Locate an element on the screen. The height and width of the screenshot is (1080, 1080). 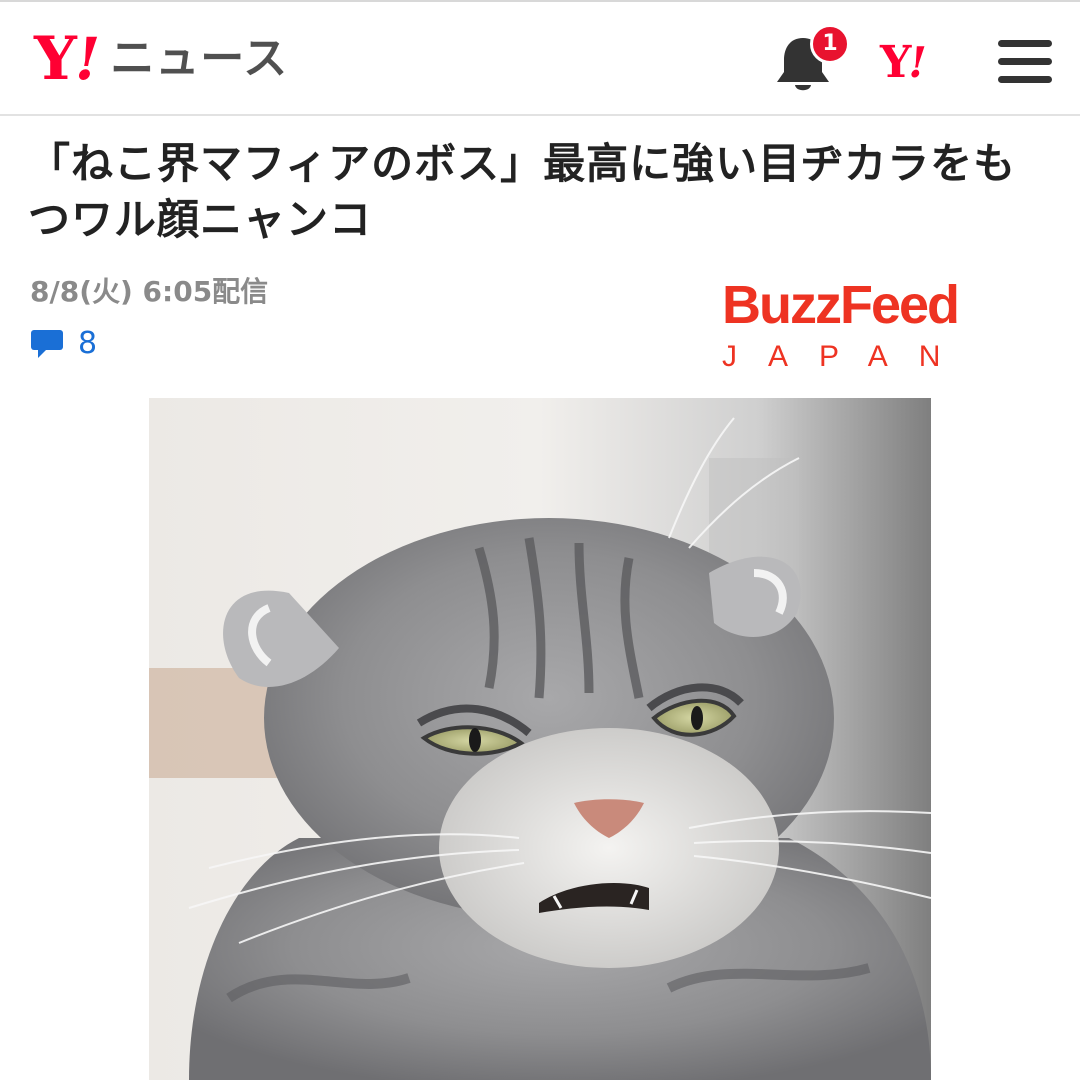
article-title: 「ねこ界マフィアのボス」最高に強い目ヂカラをもつワル顔ニャンコ is located at coordinates (522, 191).